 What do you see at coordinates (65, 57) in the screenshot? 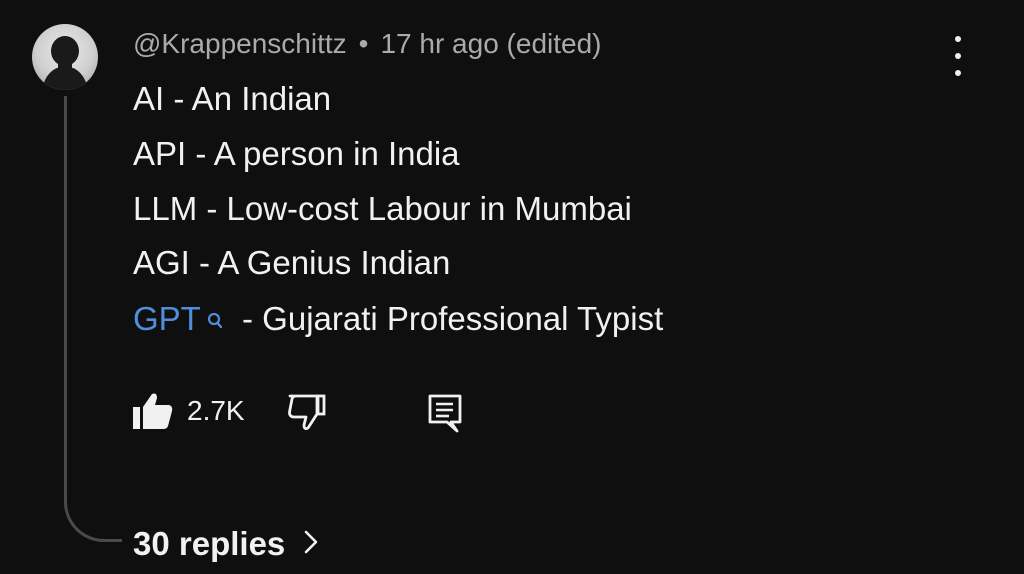
I see `avatar` at bounding box center [65, 57].